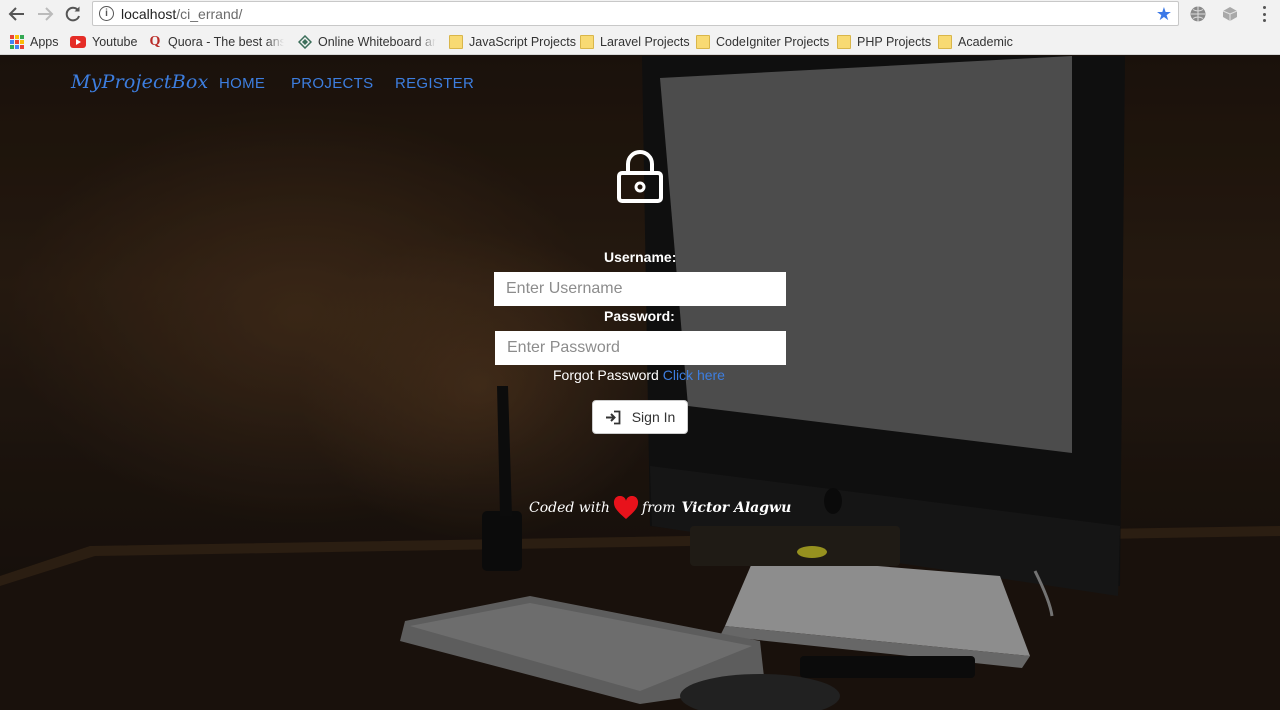  I want to click on forgot-password-link: Click here, so click(694, 375).